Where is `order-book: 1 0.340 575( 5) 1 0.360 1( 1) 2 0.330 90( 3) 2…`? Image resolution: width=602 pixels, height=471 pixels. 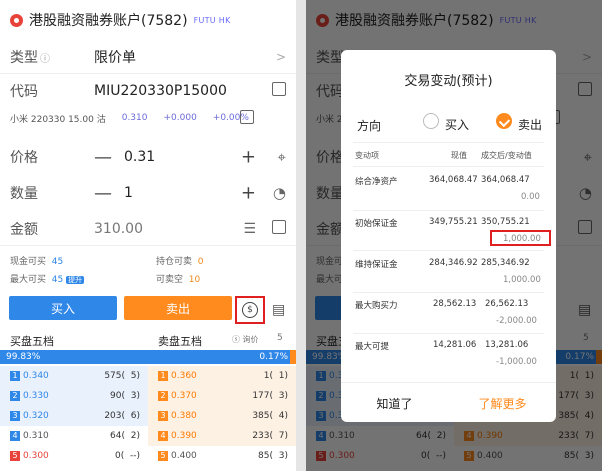
order-book: 1 0.340 575( 5) 1 0.360 1( 1) 2 0.330 90( 3) 2… is located at coordinates (148, 416).